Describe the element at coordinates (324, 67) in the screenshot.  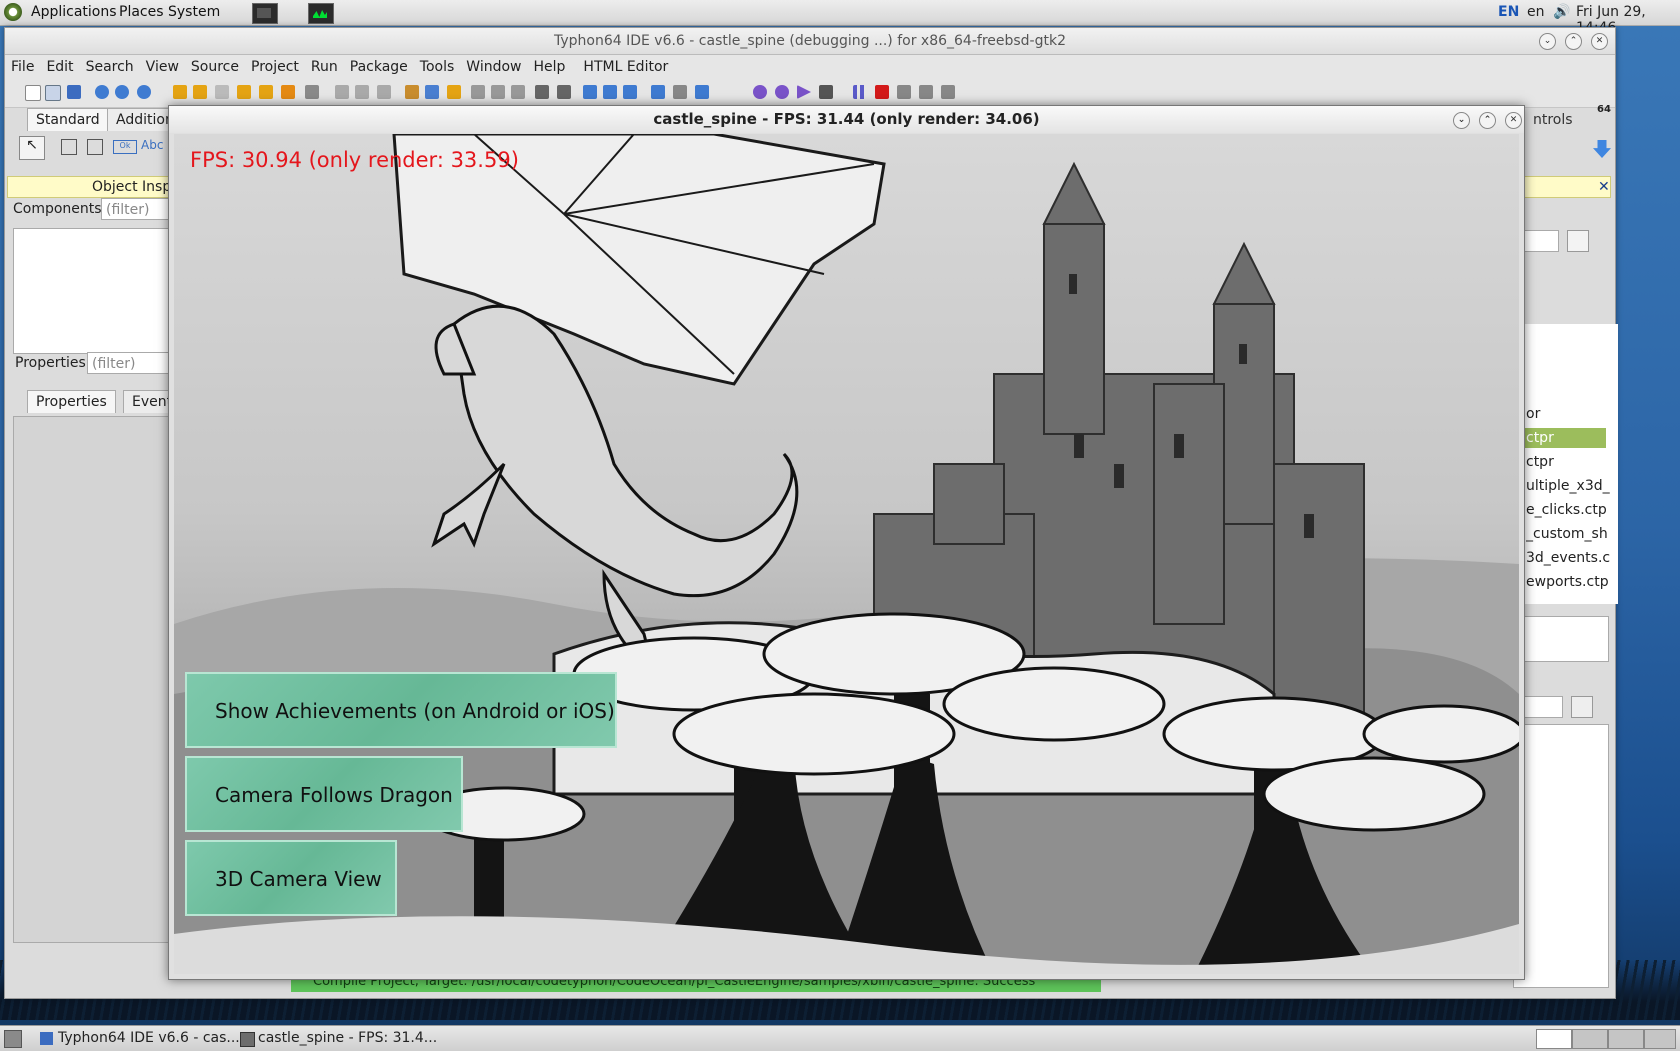
I see `menu-run: Run` at that location.